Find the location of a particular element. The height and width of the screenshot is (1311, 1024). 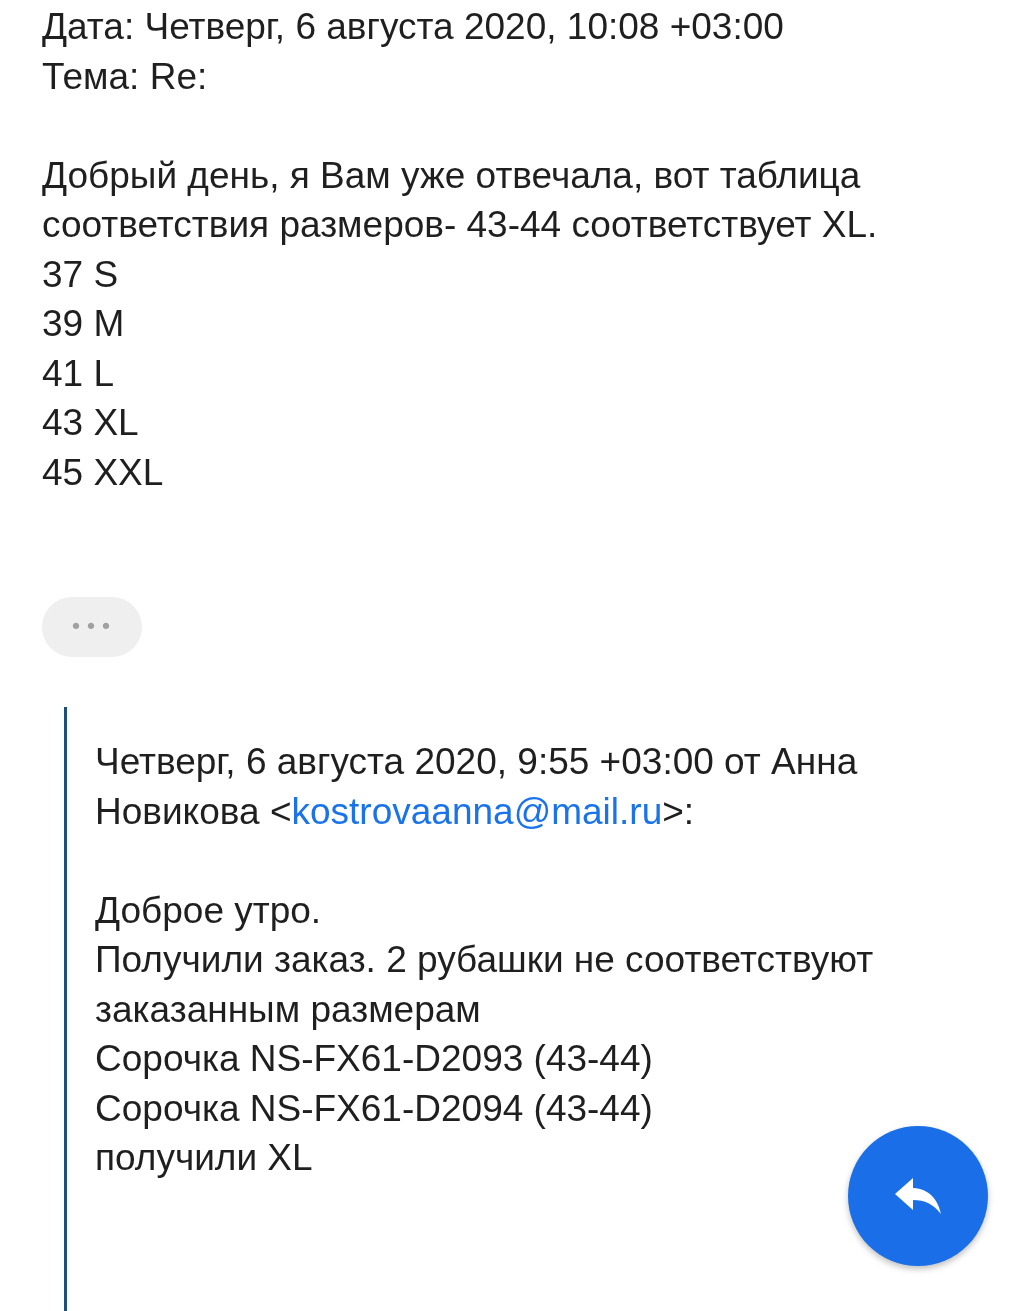

message-line: 39 M is located at coordinates (84, 324).